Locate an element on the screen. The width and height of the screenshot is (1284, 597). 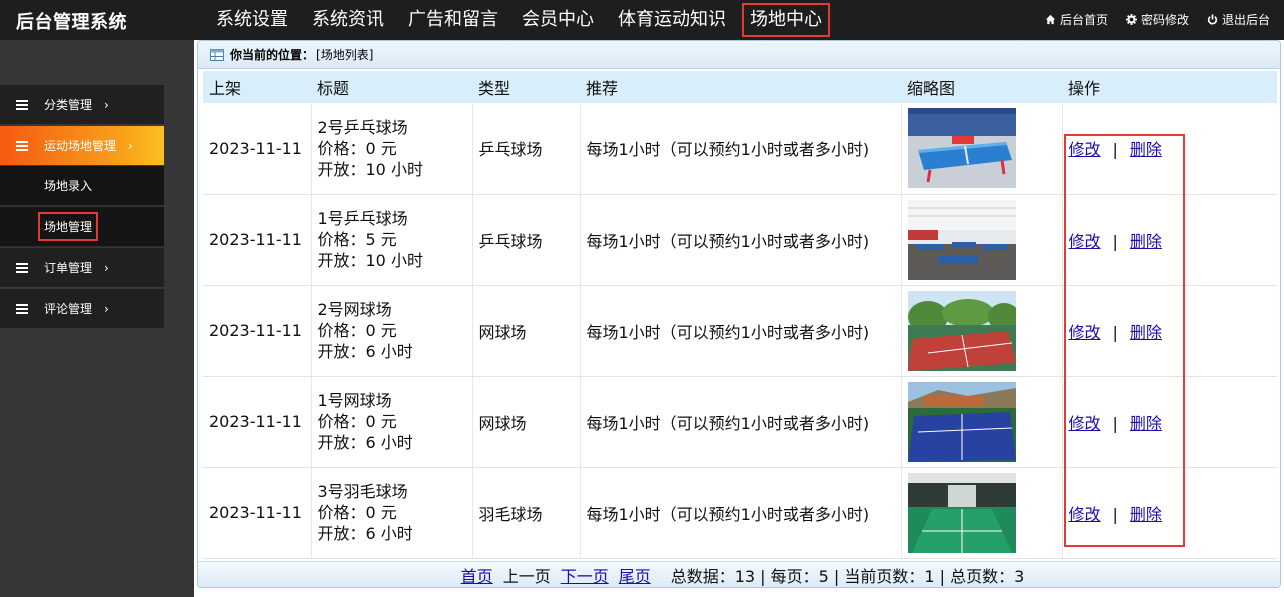
power-icon is located at coordinates (1212, 19).